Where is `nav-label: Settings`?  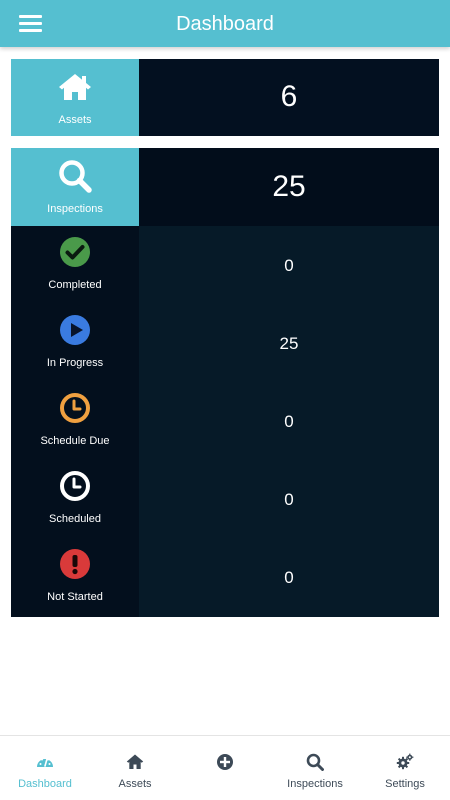 nav-label: Settings is located at coordinates (405, 784).